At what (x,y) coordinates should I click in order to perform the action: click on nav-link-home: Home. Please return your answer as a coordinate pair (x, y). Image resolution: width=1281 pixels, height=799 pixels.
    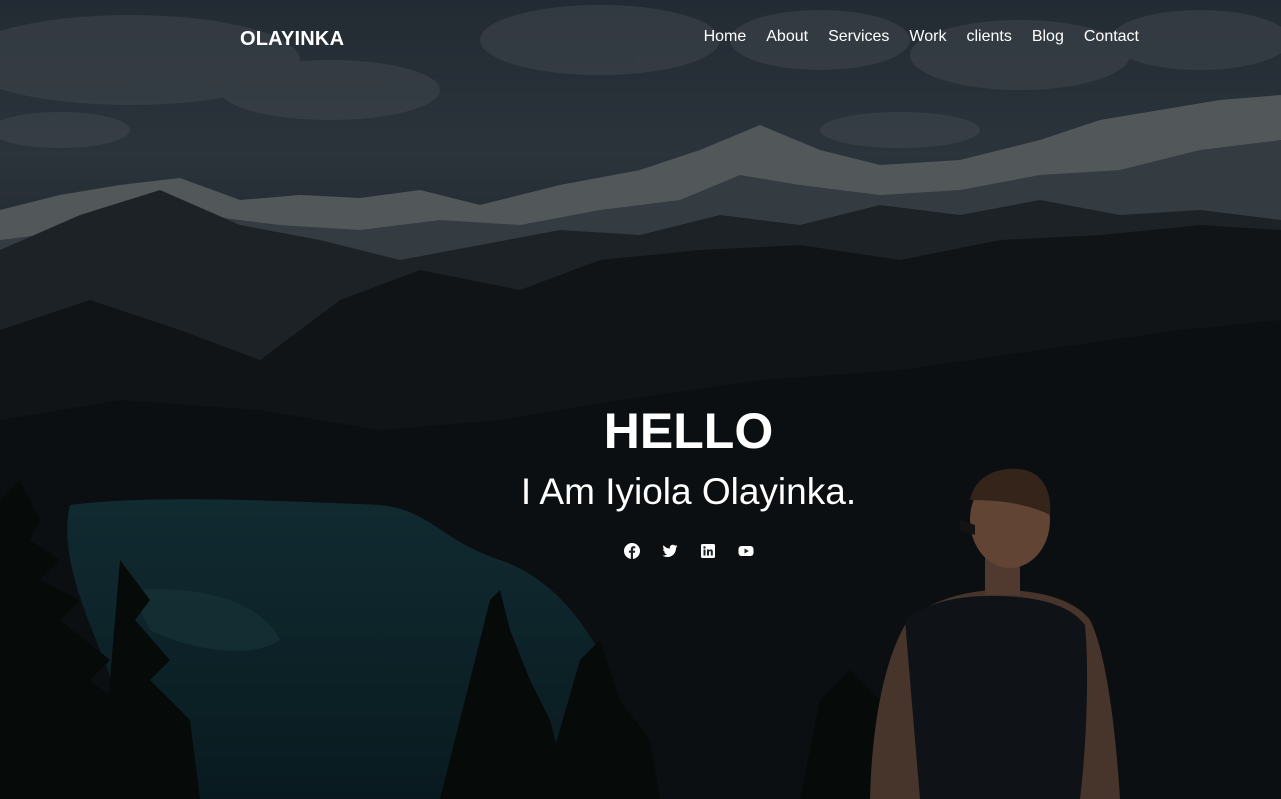
    Looking at the image, I should click on (725, 37).